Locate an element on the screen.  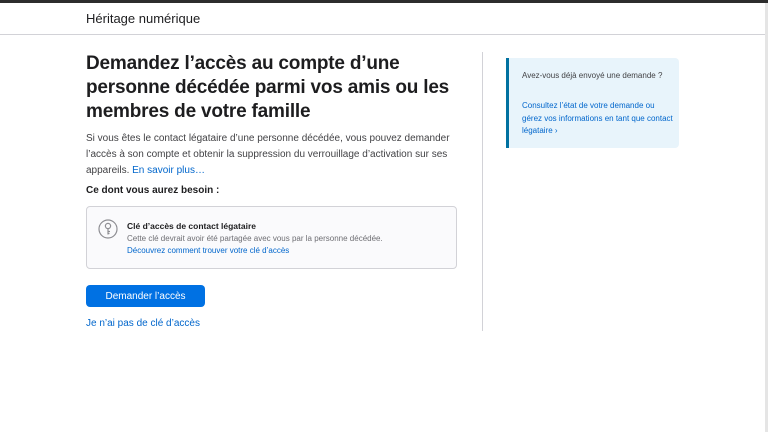
column-divider is located at coordinates (482, 191).